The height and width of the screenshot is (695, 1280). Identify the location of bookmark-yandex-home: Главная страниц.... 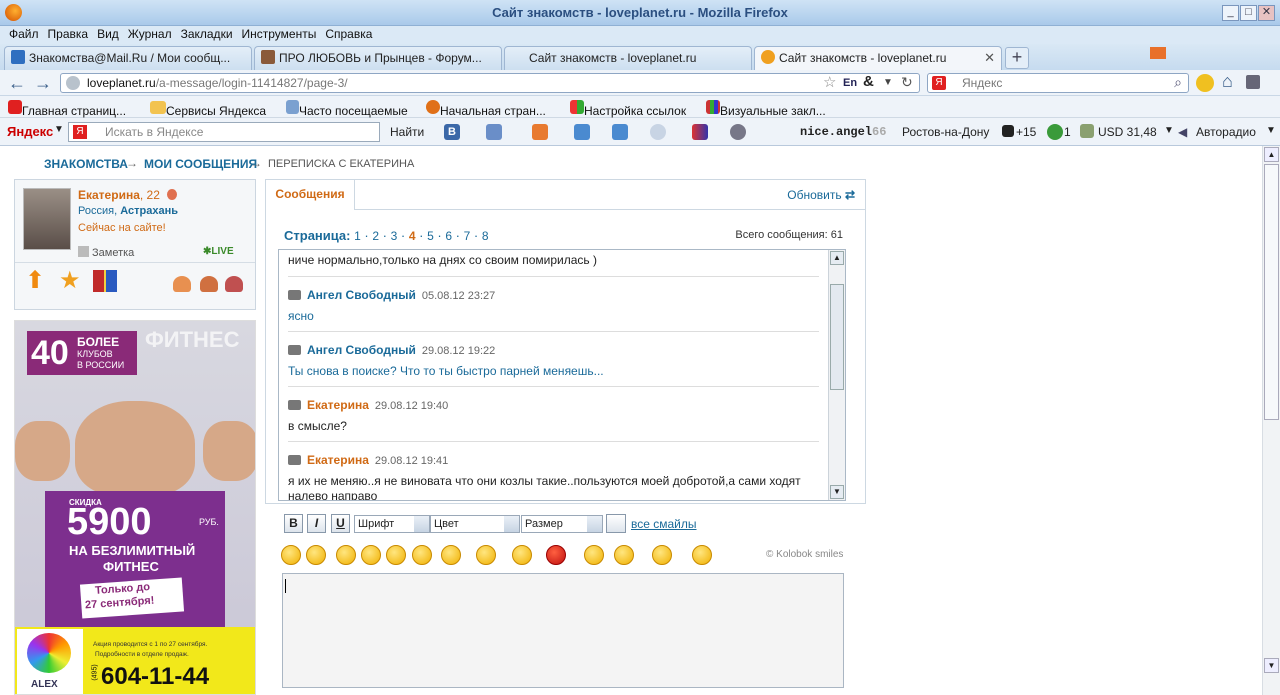
(67, 109).